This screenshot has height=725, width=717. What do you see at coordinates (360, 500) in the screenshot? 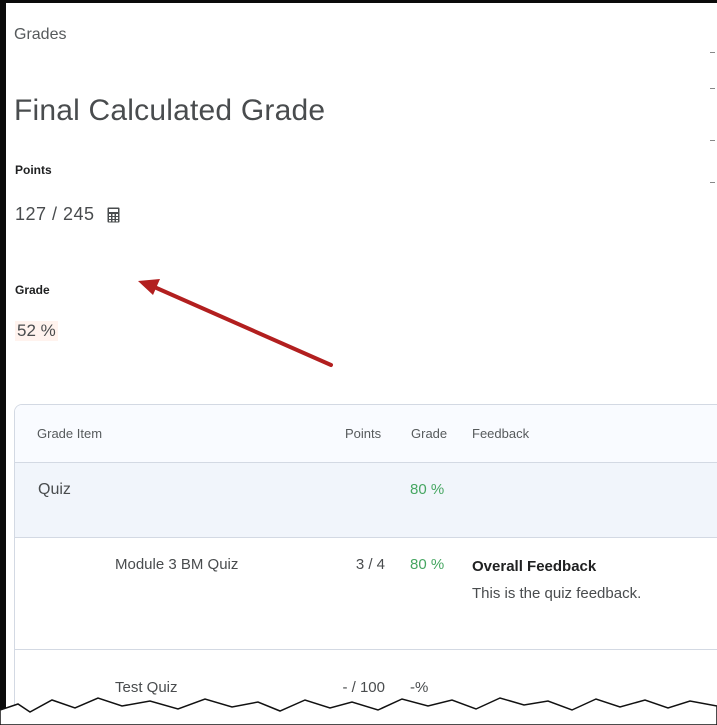
I see `category-points` at bounding box center [360, 500].